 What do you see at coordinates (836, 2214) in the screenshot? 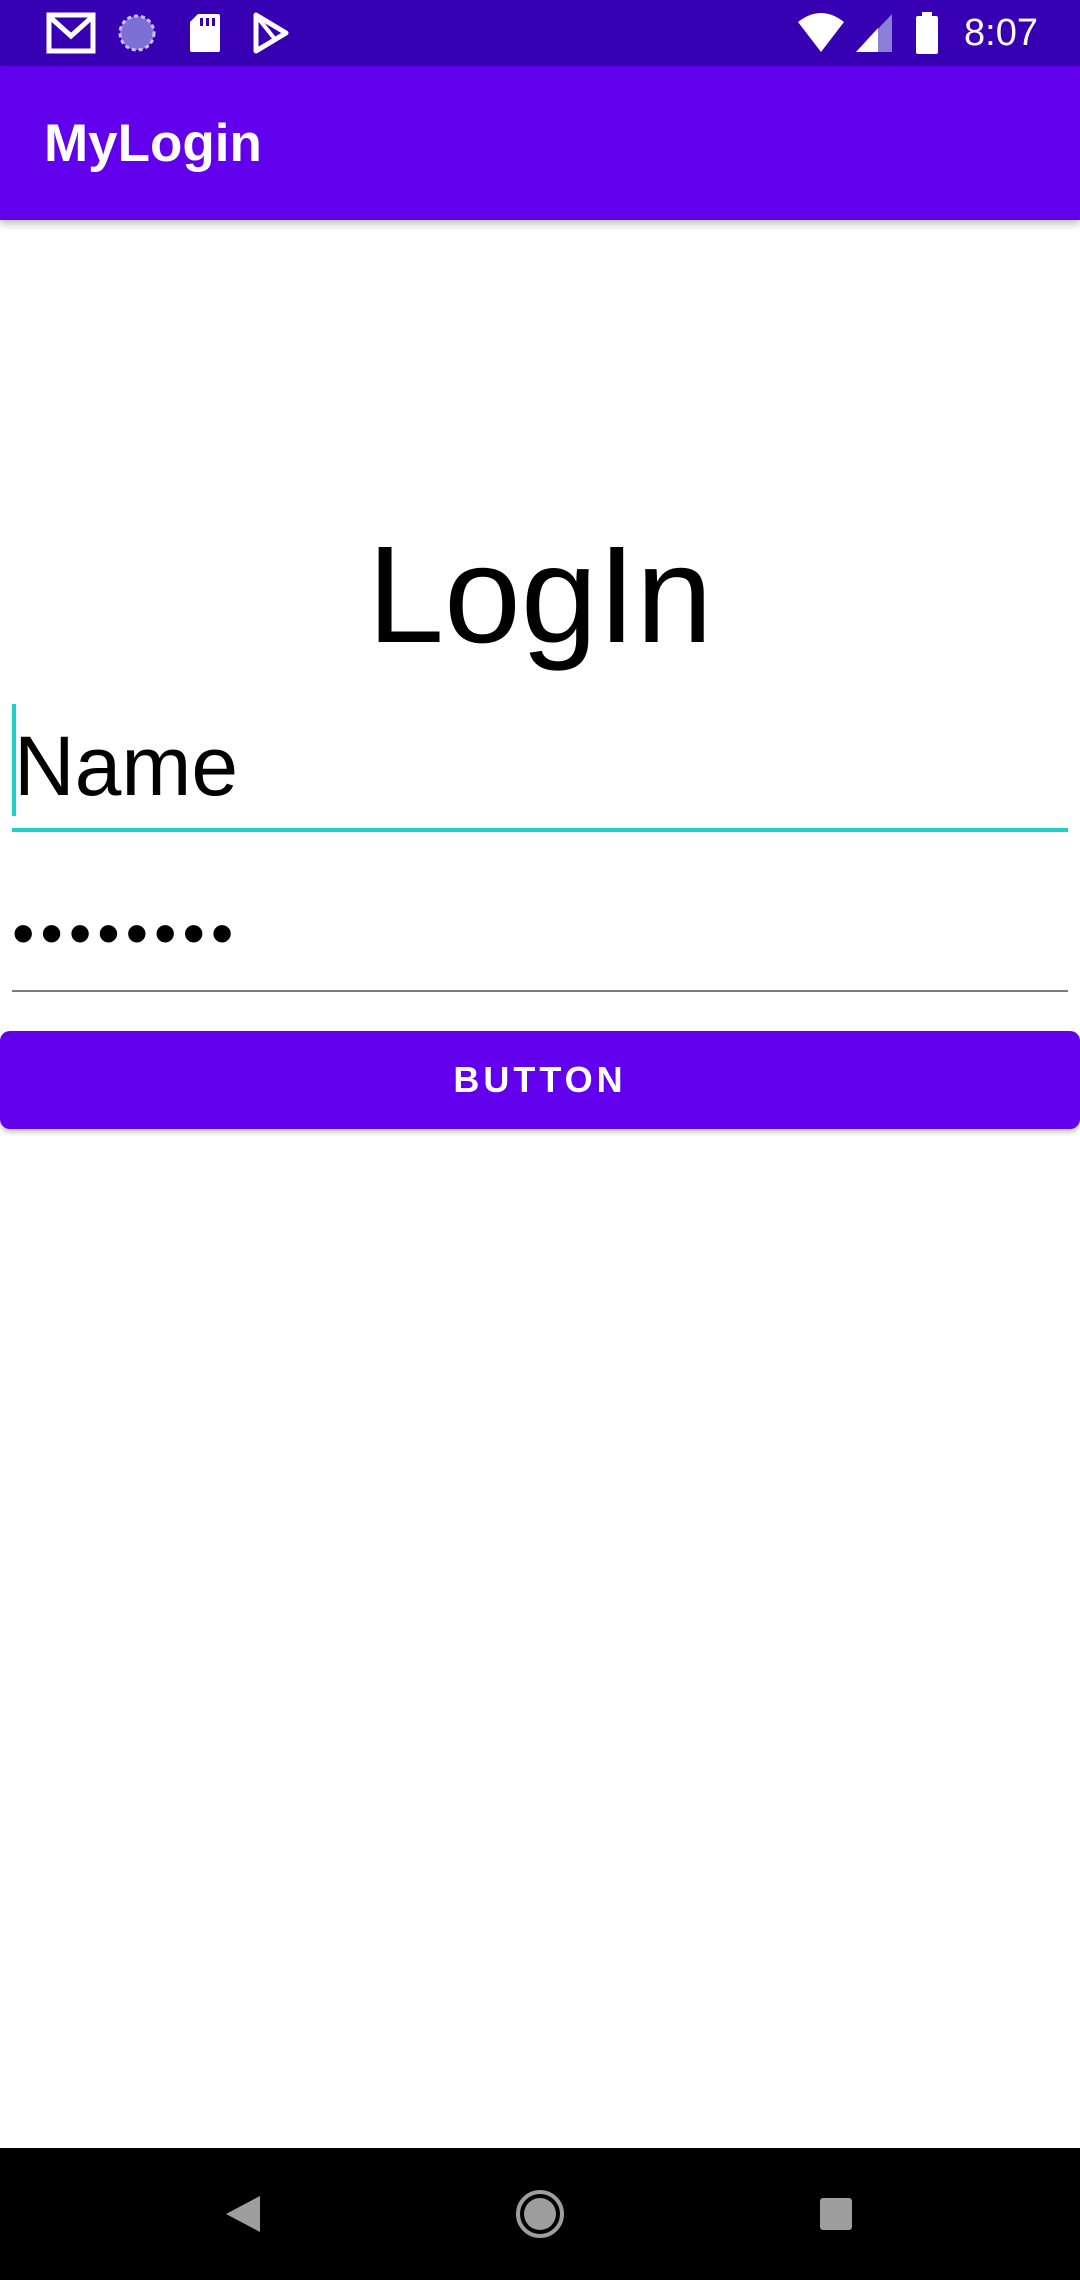
I see `recents-icon` at bounding box center [836, 2214].